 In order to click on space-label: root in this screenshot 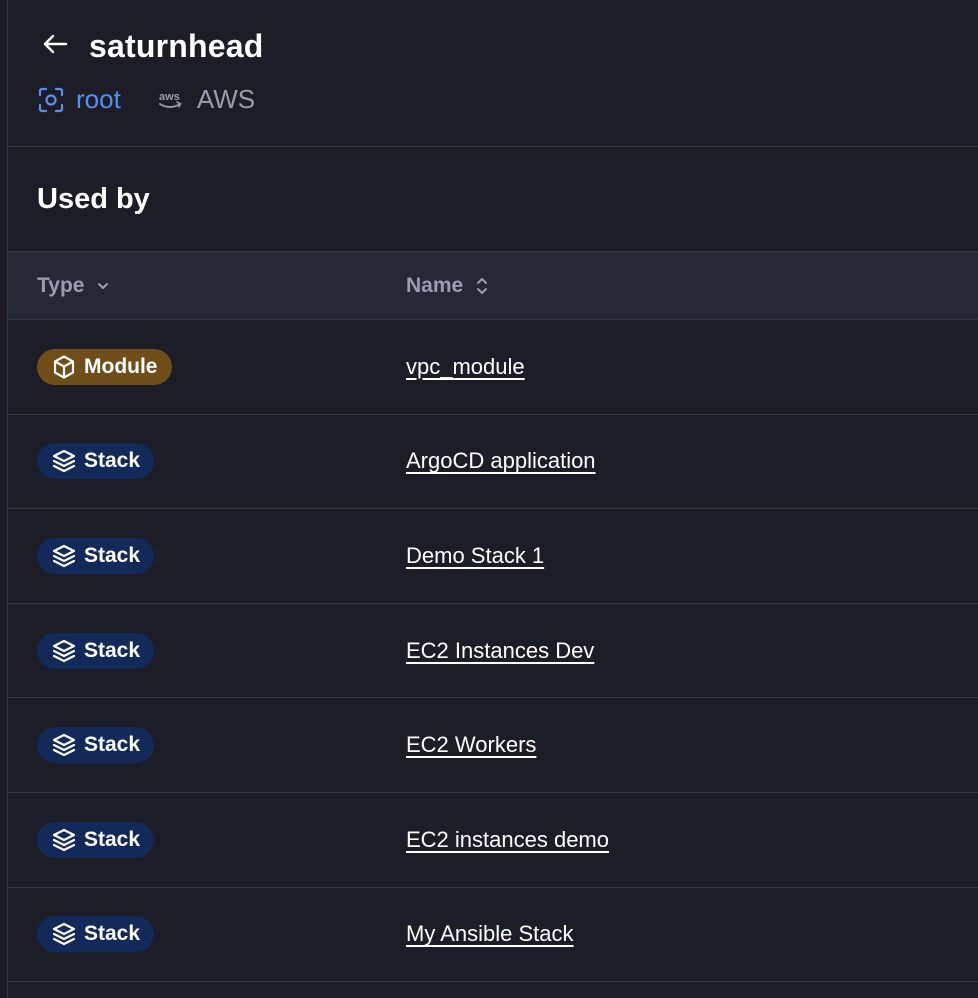, I will do `click(98, 99)`.